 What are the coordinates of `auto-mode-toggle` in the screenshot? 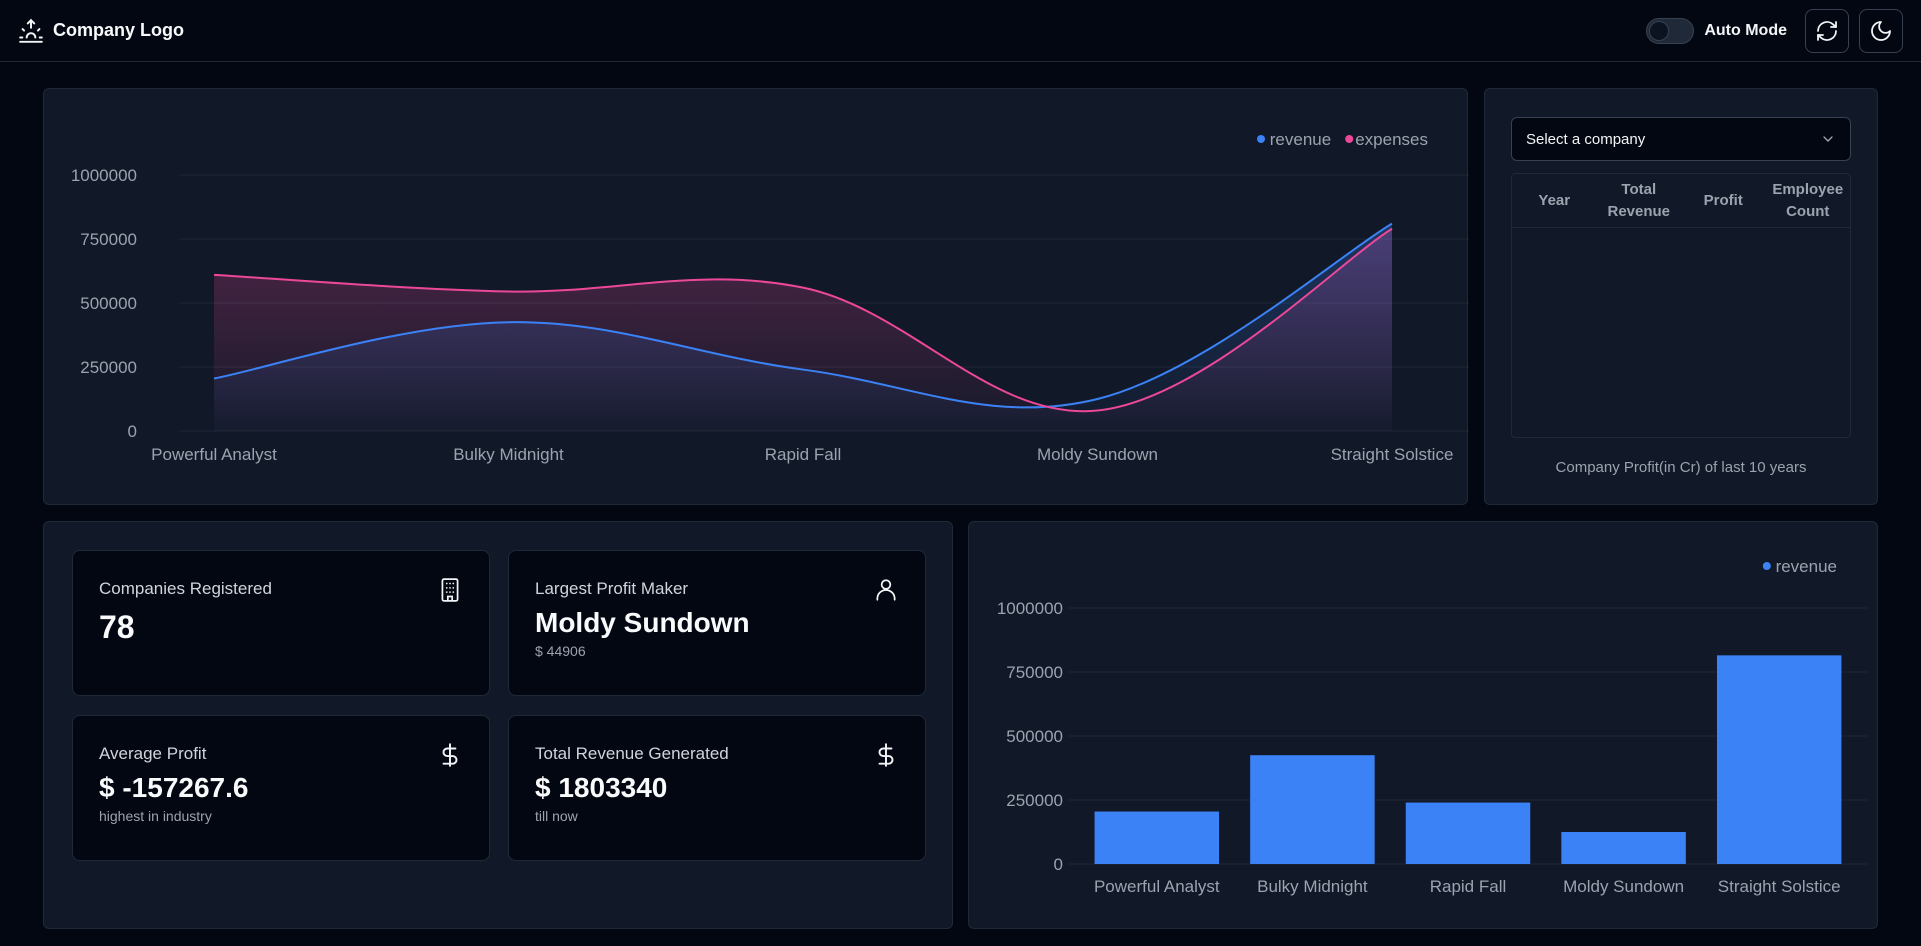 It's located at (1670, 30).